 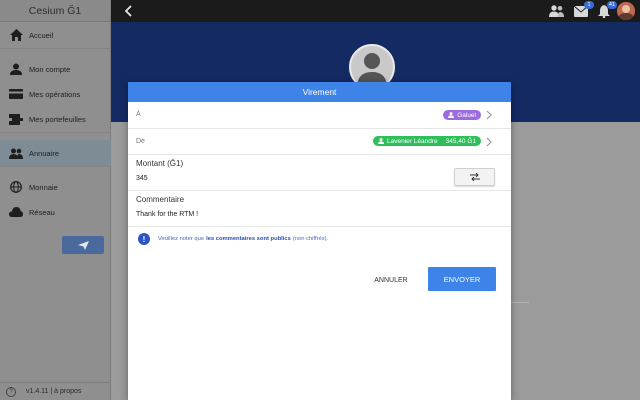 I want to click on messages-button: 1, so click(x=583, y=10).